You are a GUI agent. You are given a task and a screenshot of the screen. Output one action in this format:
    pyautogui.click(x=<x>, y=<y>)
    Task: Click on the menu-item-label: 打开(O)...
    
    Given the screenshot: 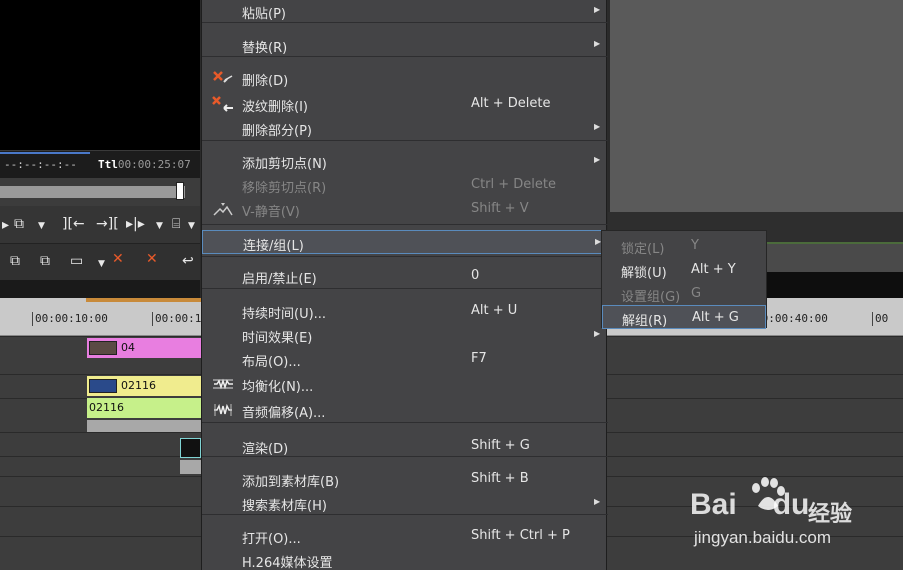 What is the action you would take?
    pyautogui.click(x=271, y=539)
    